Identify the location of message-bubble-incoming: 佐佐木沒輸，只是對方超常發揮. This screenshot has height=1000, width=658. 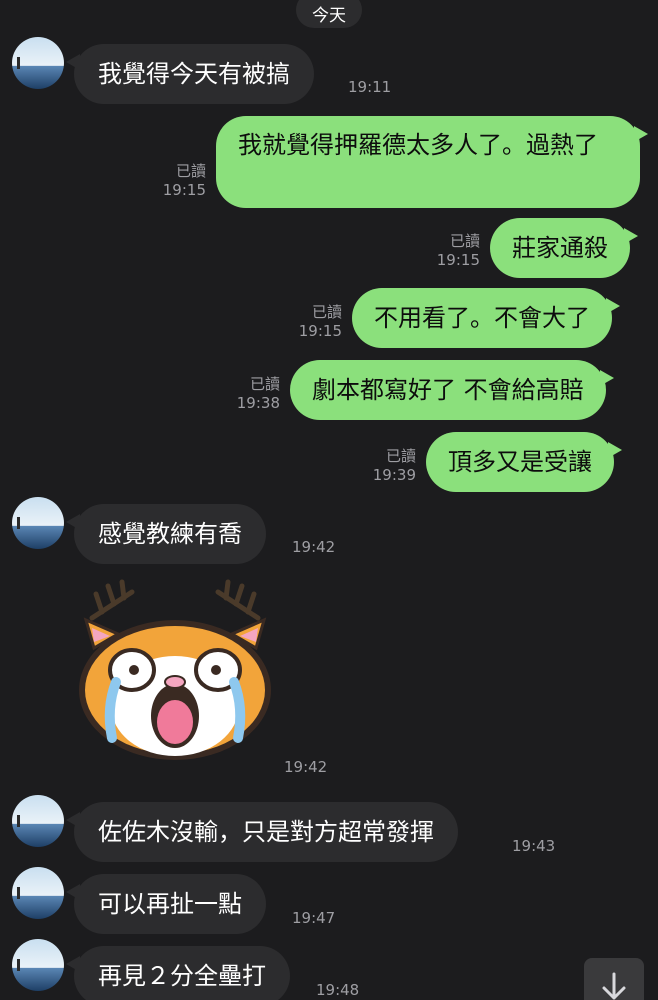
(262, 832).